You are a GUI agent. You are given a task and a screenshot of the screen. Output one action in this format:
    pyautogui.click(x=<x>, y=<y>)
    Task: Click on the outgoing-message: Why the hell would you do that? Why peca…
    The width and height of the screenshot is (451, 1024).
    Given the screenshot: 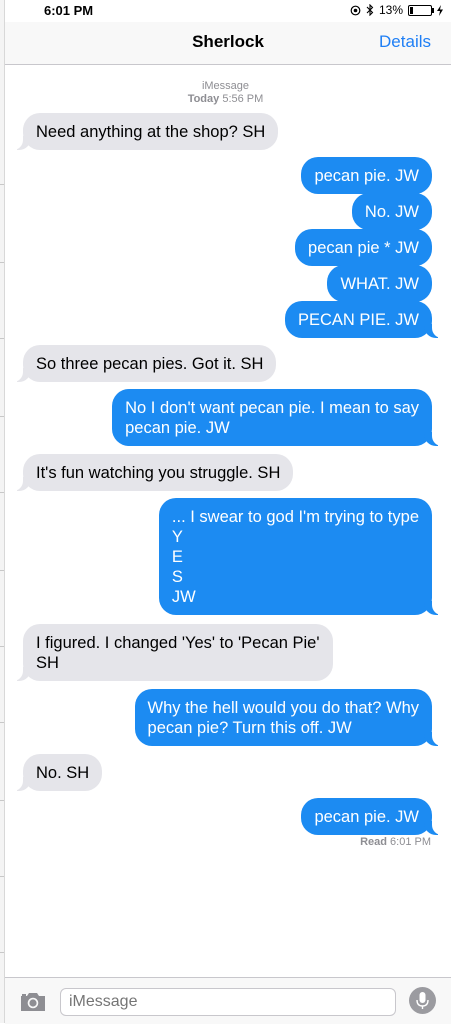 What is the action you would take?
    pyautogui.click(x=288, y=717)
    